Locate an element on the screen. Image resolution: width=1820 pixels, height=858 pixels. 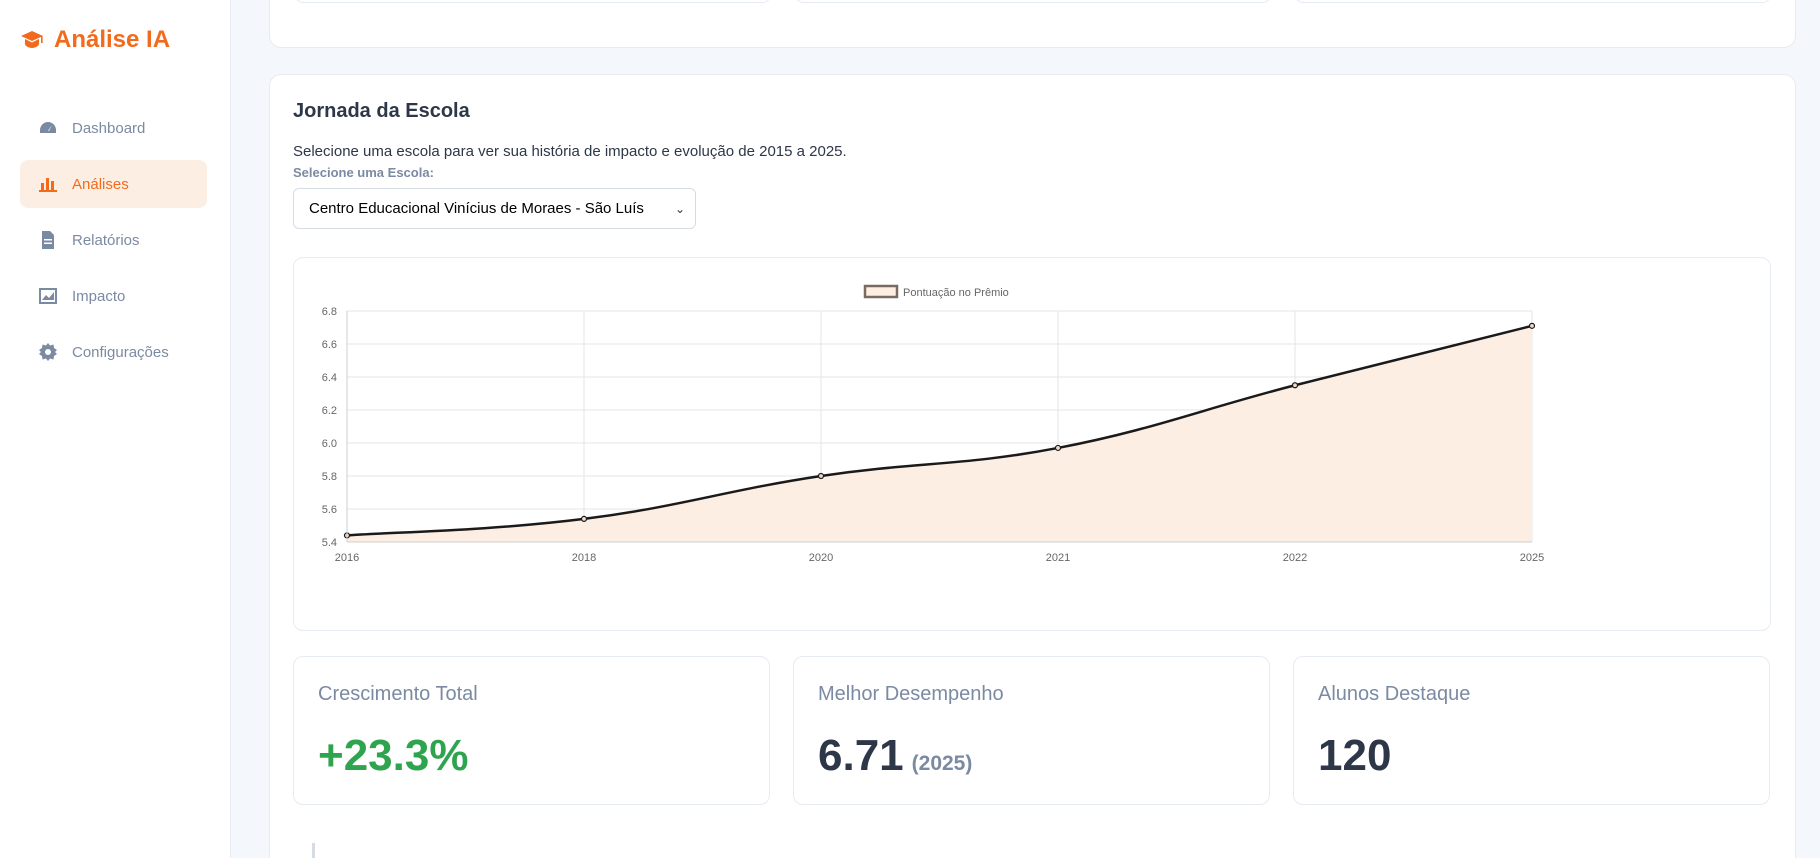
sidebar-item-label: Relatórios is located at coordinates (106, 240).